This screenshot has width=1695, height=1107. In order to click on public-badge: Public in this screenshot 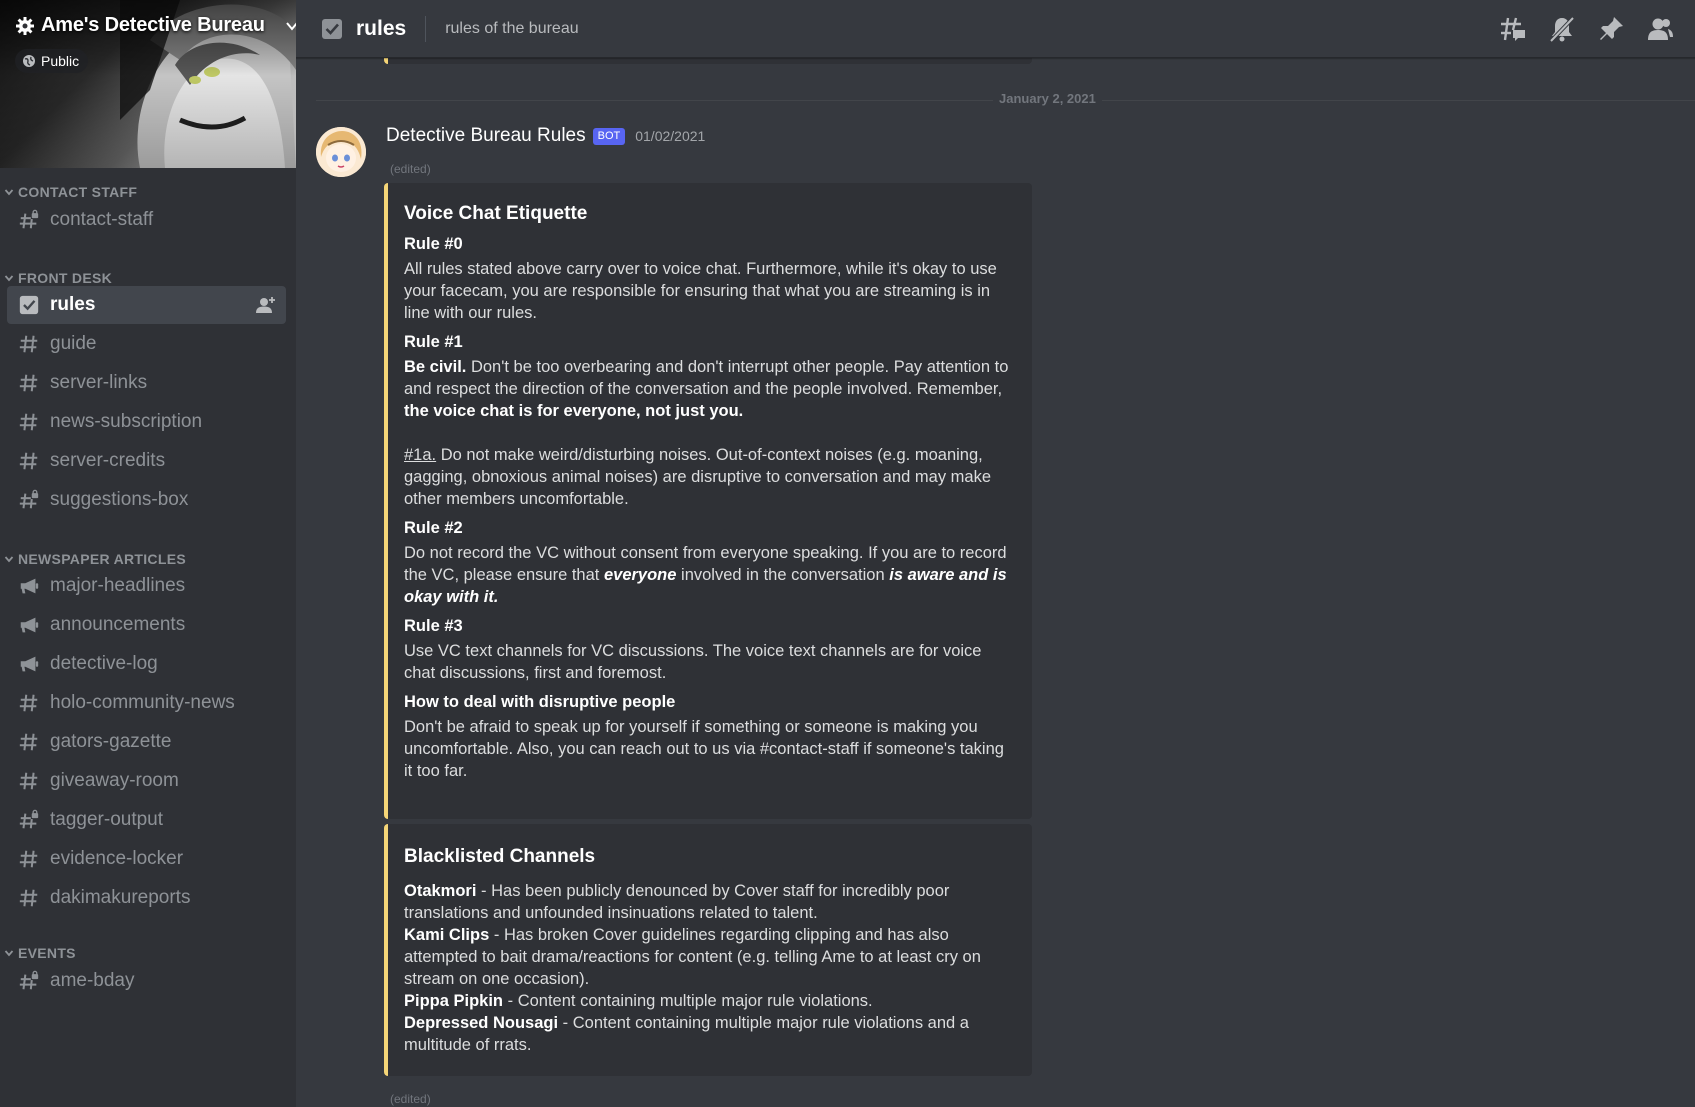, I will do `click(52, 61)`.